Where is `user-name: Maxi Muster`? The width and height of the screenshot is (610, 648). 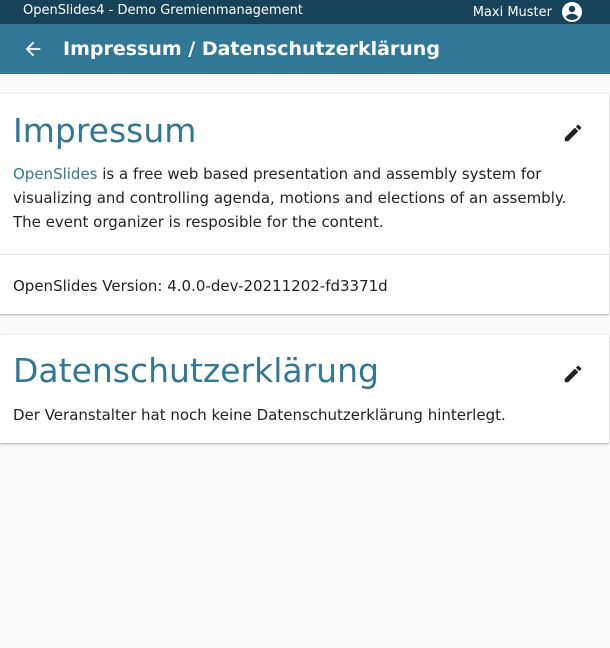
user-name: Maxi Muster is located at coordinates (512, 12).